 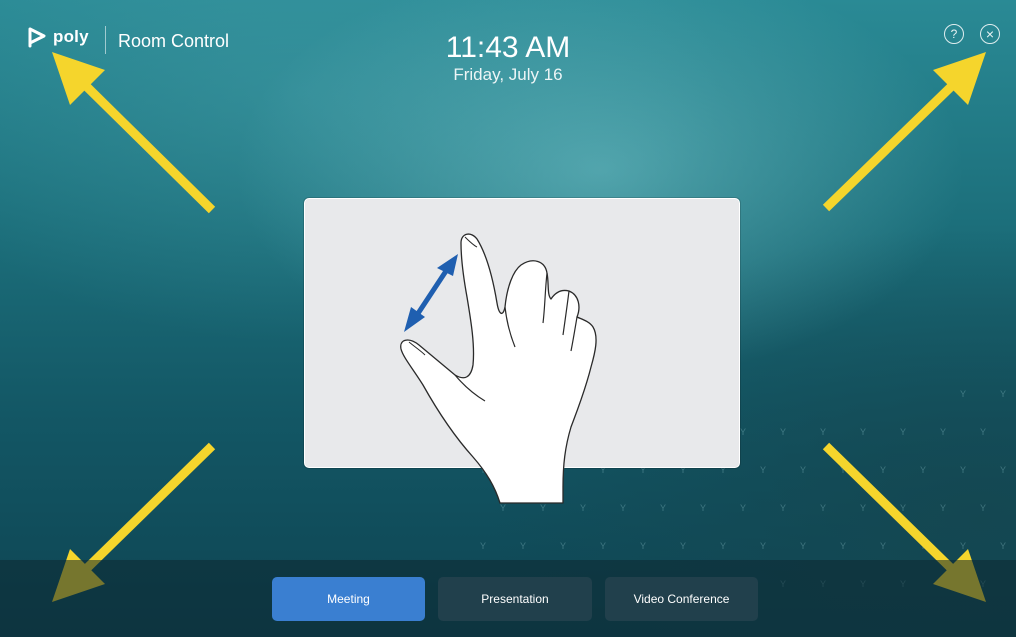 I want to click on meeting-mode-button: Meeting, so click(x=348, y=599).